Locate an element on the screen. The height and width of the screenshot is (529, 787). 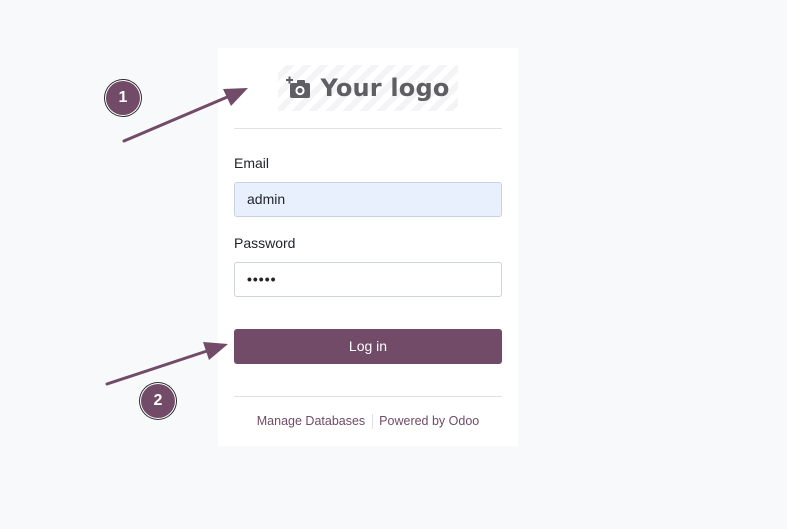
email-field: admin is located at coordinates (368, 199).